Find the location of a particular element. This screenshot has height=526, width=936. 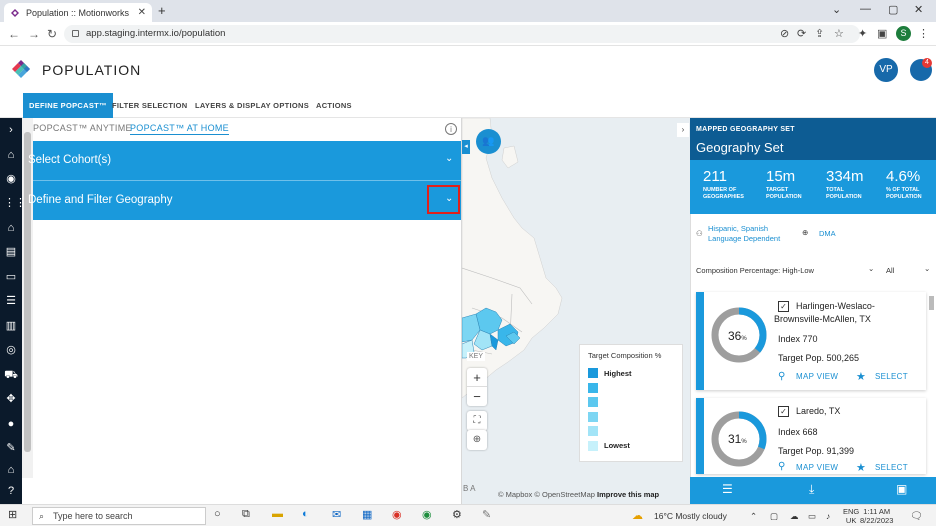

nav-layers-display-options: LAYERS & DISPLAY OPTIONS is located at coordinates (252, 105).